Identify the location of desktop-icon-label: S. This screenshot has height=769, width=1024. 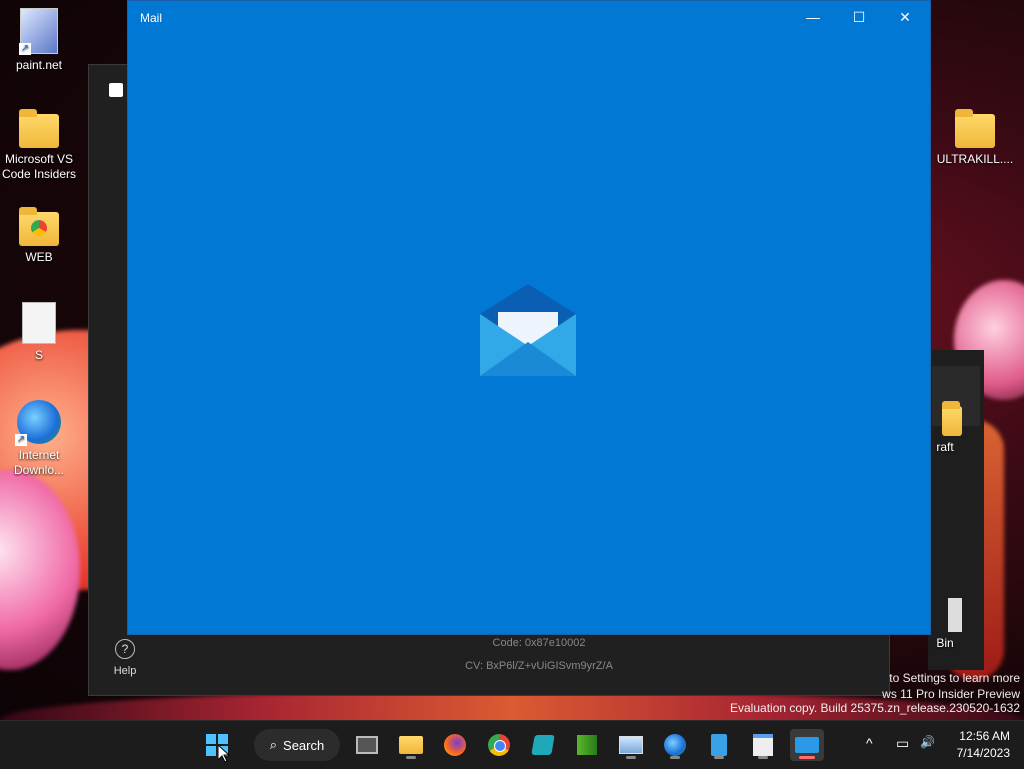
(38, 355).